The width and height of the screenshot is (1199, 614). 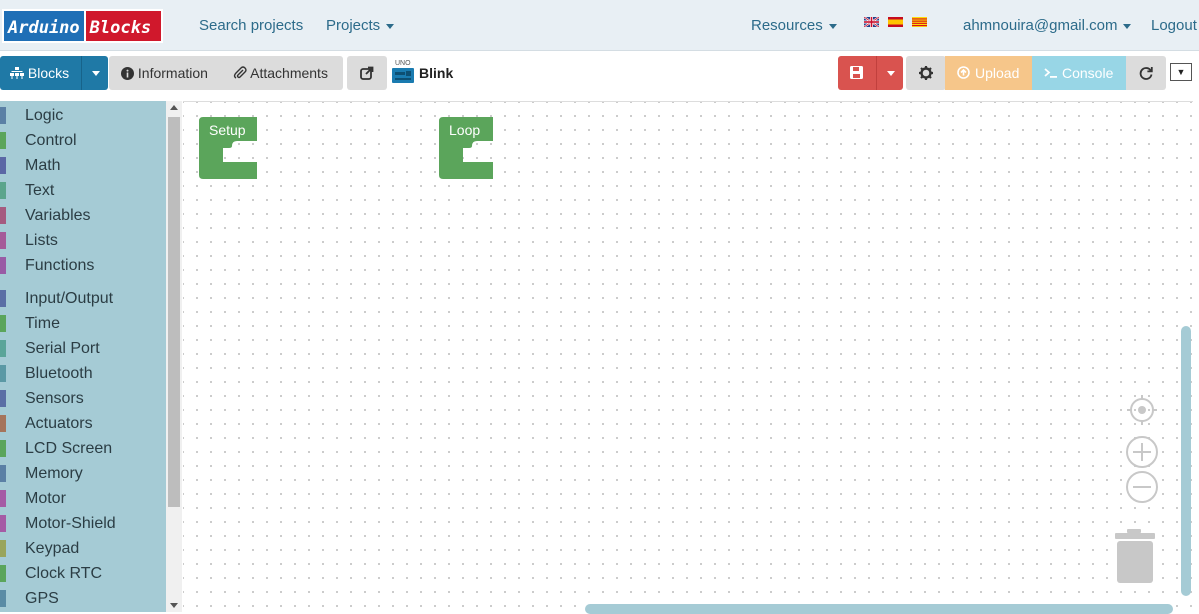 What do you see at coordinates (54, 473) in the screenshot?
I see `sidebar-category-label: Memory` at bounding box center [54, 473].